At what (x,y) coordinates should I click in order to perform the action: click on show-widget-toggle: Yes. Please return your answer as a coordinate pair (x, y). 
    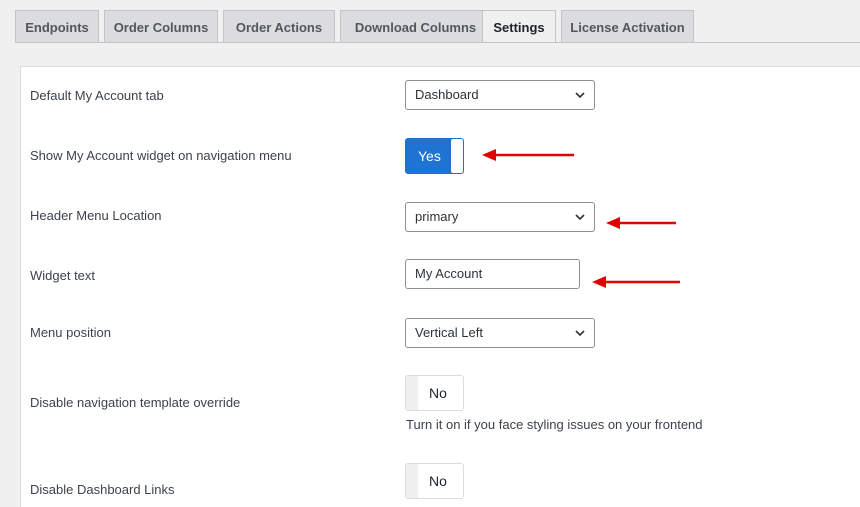
    Looking at the image, I should click on (434, 156).